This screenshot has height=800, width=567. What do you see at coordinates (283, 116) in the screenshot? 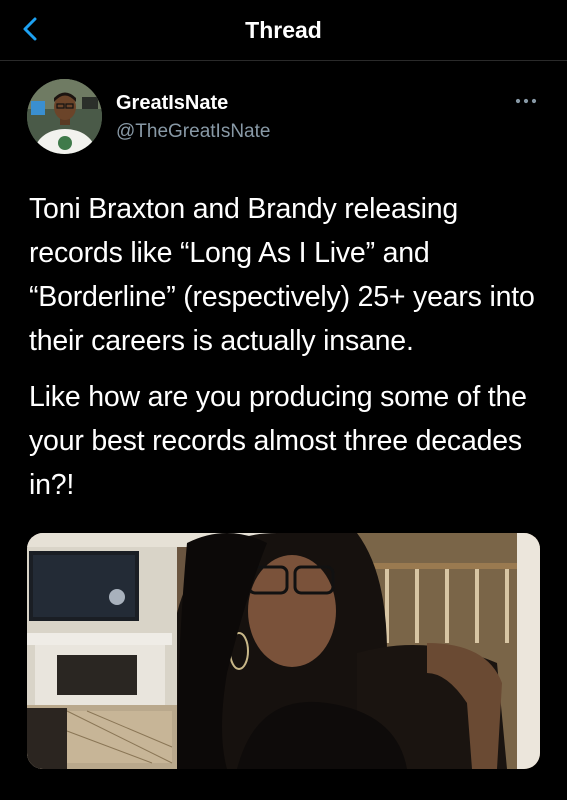
I see `tweet-header: GreatIsNate @TheGreatIsNate` at bounding box center [283, 116].